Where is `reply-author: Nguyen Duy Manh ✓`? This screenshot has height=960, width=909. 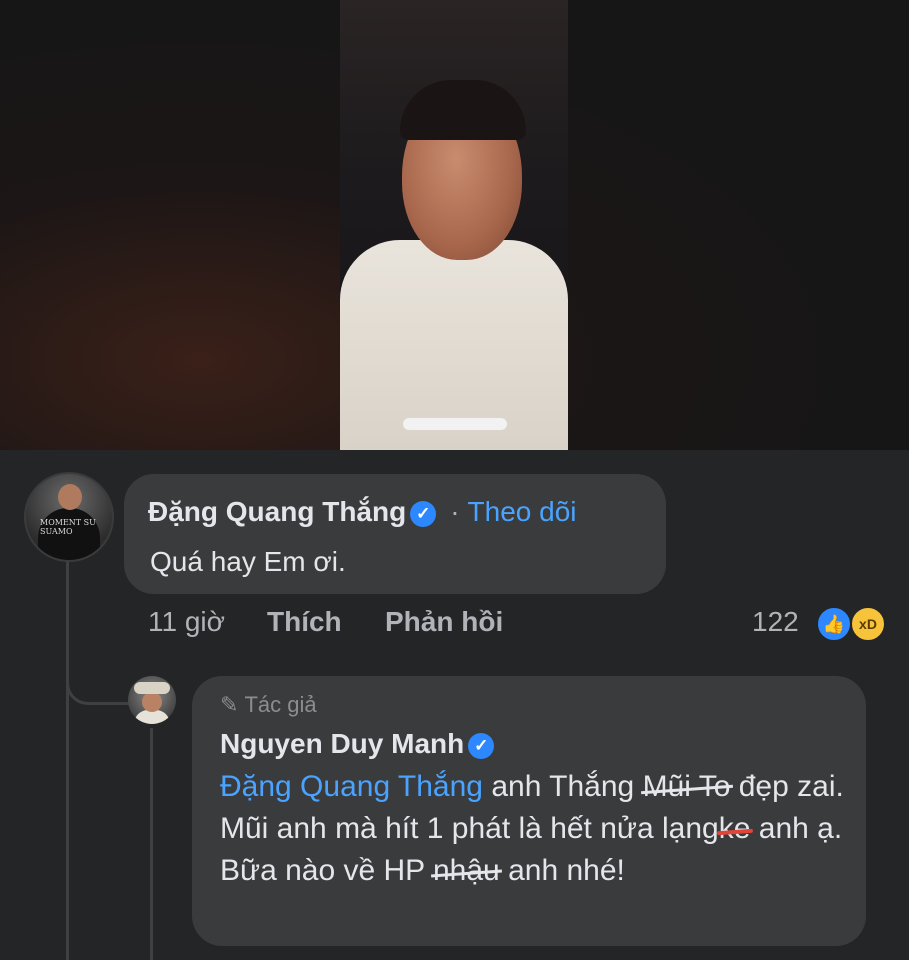
reply-author: Nguyen Duy Manh ✓ is located at coordinates (357, 744).